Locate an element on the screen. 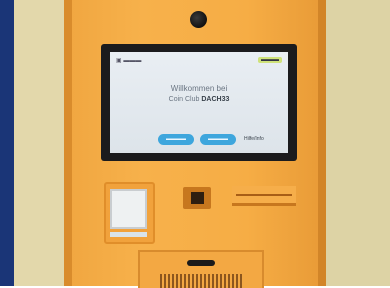 The width and height of the screenshot is (390, 288). receipt-slot is located at coordinates (264, 196).